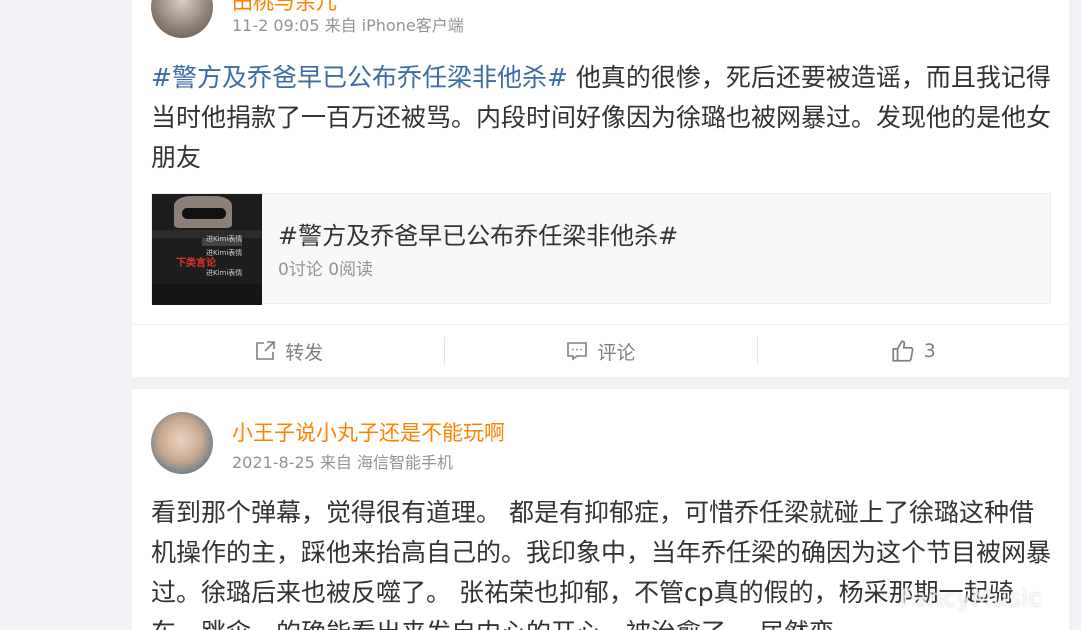 This screenshot has height=630, width=1081. I want to click on topic-stats: 0讨论 0阅读, so click(326, 270).